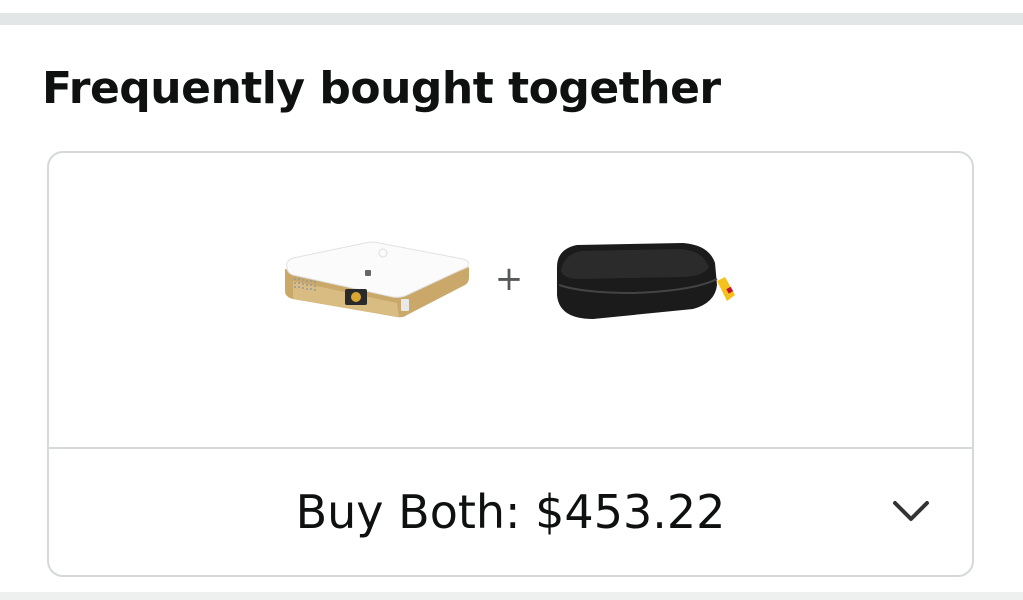  I want to click on buy-both-label: Buy Both: $453.22, so click(510, 512).